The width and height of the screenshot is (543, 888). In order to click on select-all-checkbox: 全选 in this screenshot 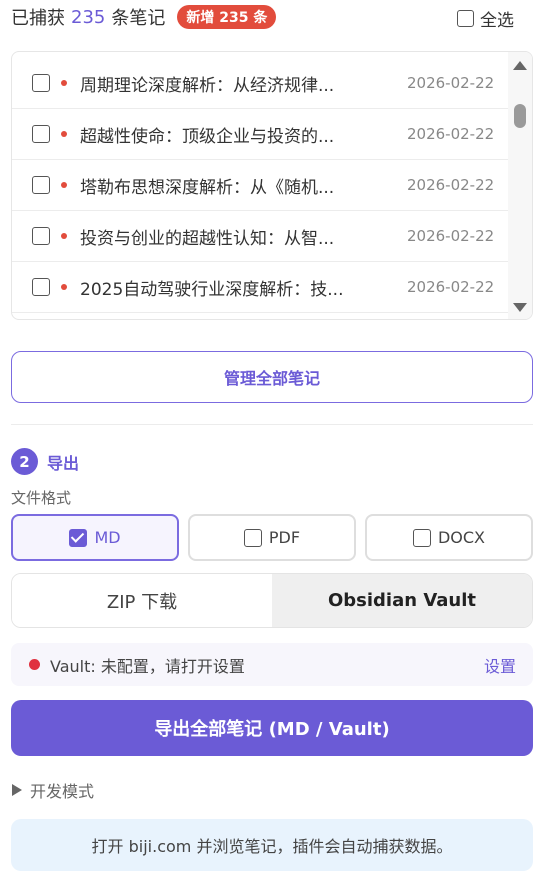, I will do `click(485, 18)`.